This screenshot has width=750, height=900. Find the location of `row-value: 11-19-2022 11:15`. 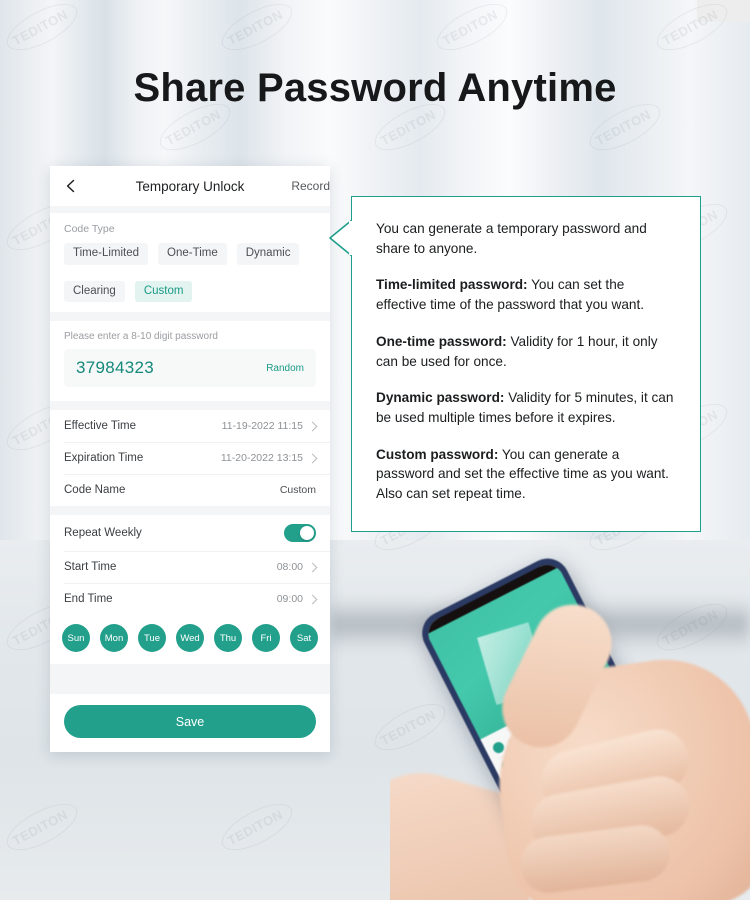

row-value: 11-19-2022 11:15 is located at coordinates (262, 426).